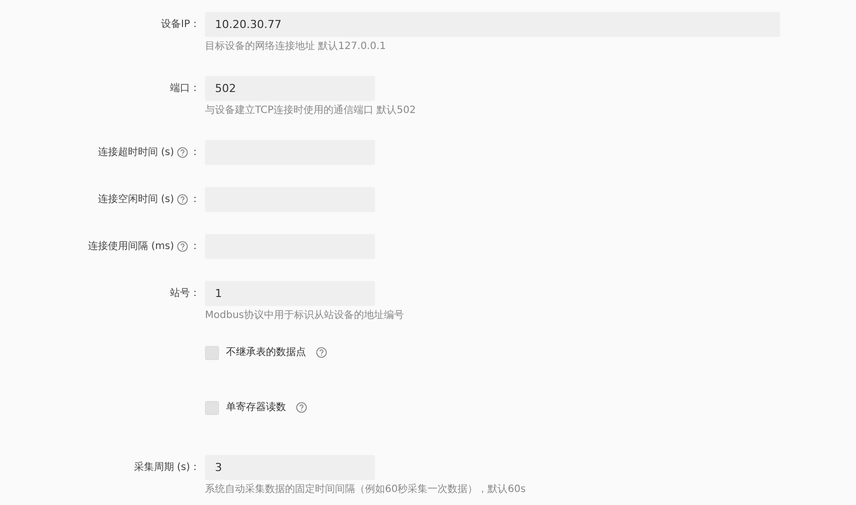 This screenshot has width=856, height=505. What do you see at coordinates (180, 293) in the screenshot?
I see `field-label: 站号` at bounding box center [180, 293].